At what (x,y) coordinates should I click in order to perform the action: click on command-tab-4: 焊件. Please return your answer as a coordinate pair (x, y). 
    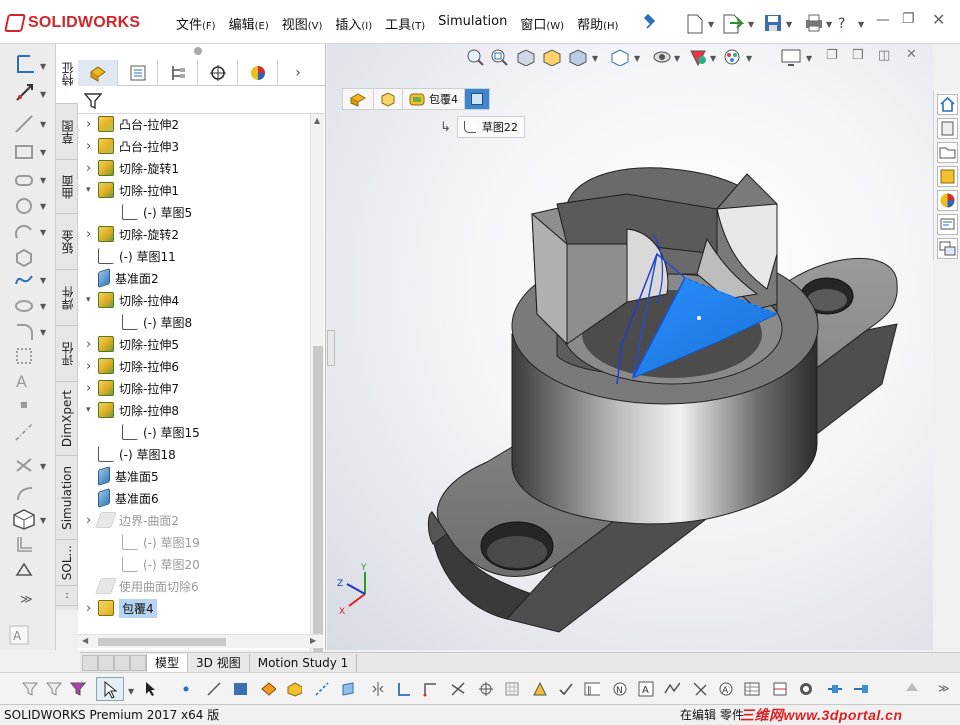
    Looking at the image, I should click on (67, 298).